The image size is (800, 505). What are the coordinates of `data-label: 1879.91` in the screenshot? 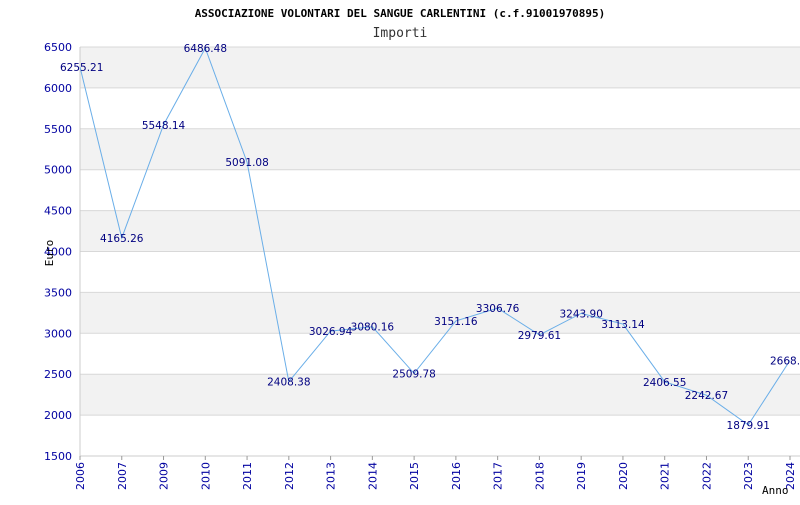 It's located at (748, 426).